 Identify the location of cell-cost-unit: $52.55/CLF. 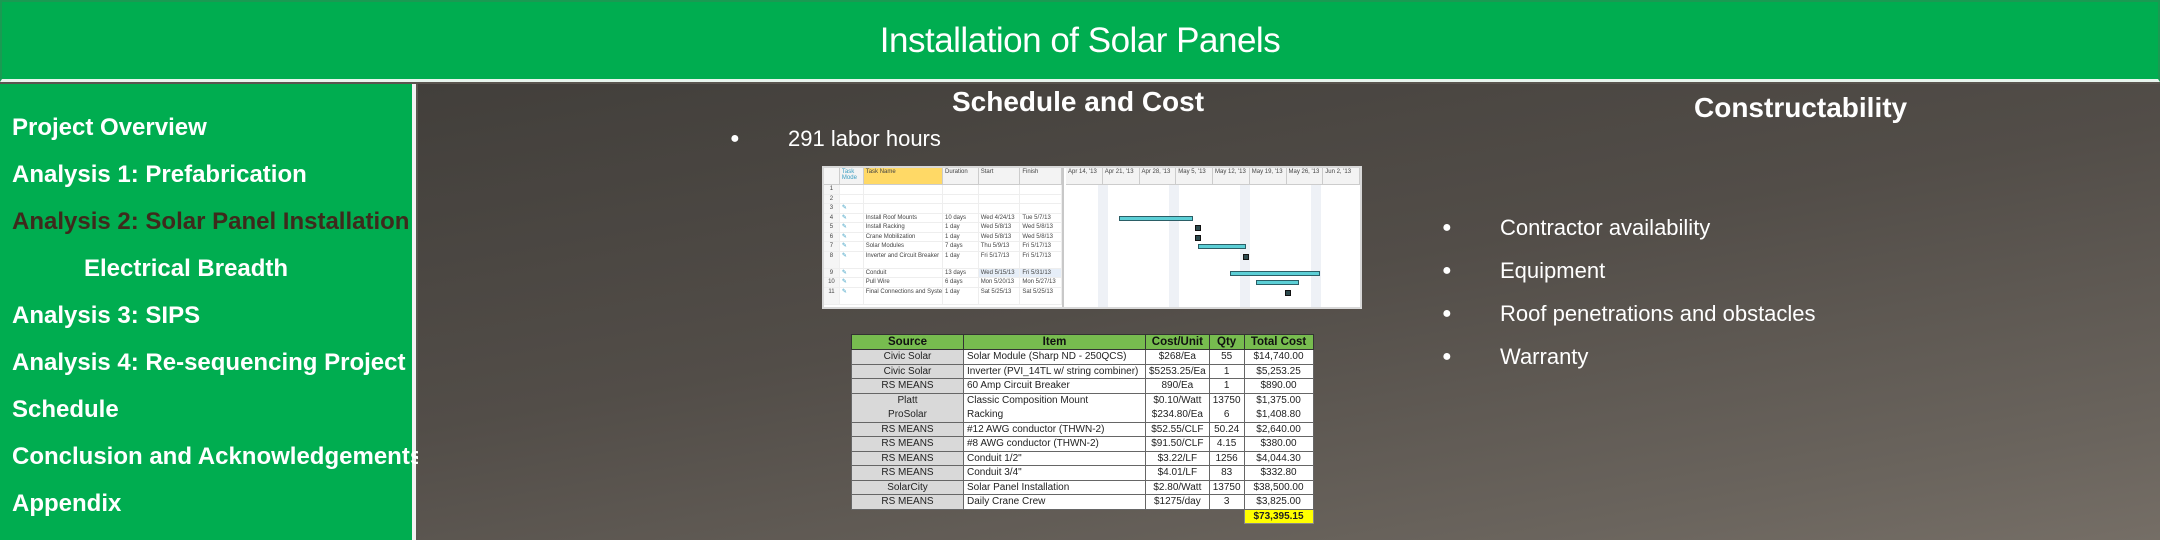
(1177, 429).